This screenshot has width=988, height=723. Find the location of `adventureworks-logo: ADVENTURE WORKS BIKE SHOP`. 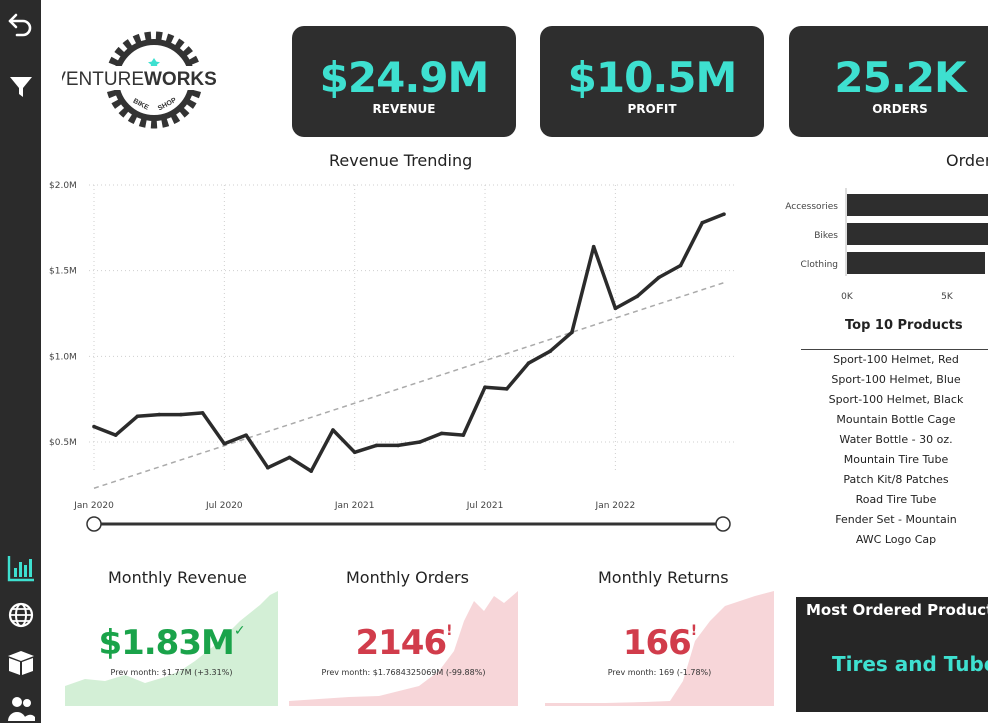

adventureworks-logo: ADVENTURE WORKS BIKE SHOP is located at coordinates (137, 88).